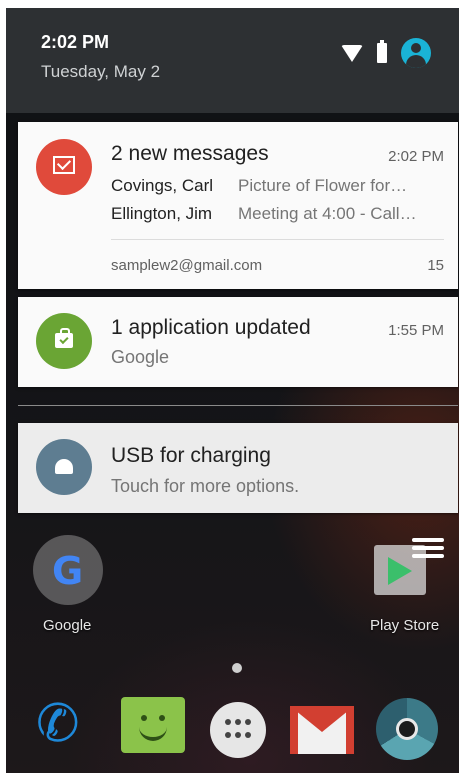 The width and height of the screenshot is (467, 779). I want to click on notification-header: 2:02 PM Tuesday, May 2, so click(232, 60).